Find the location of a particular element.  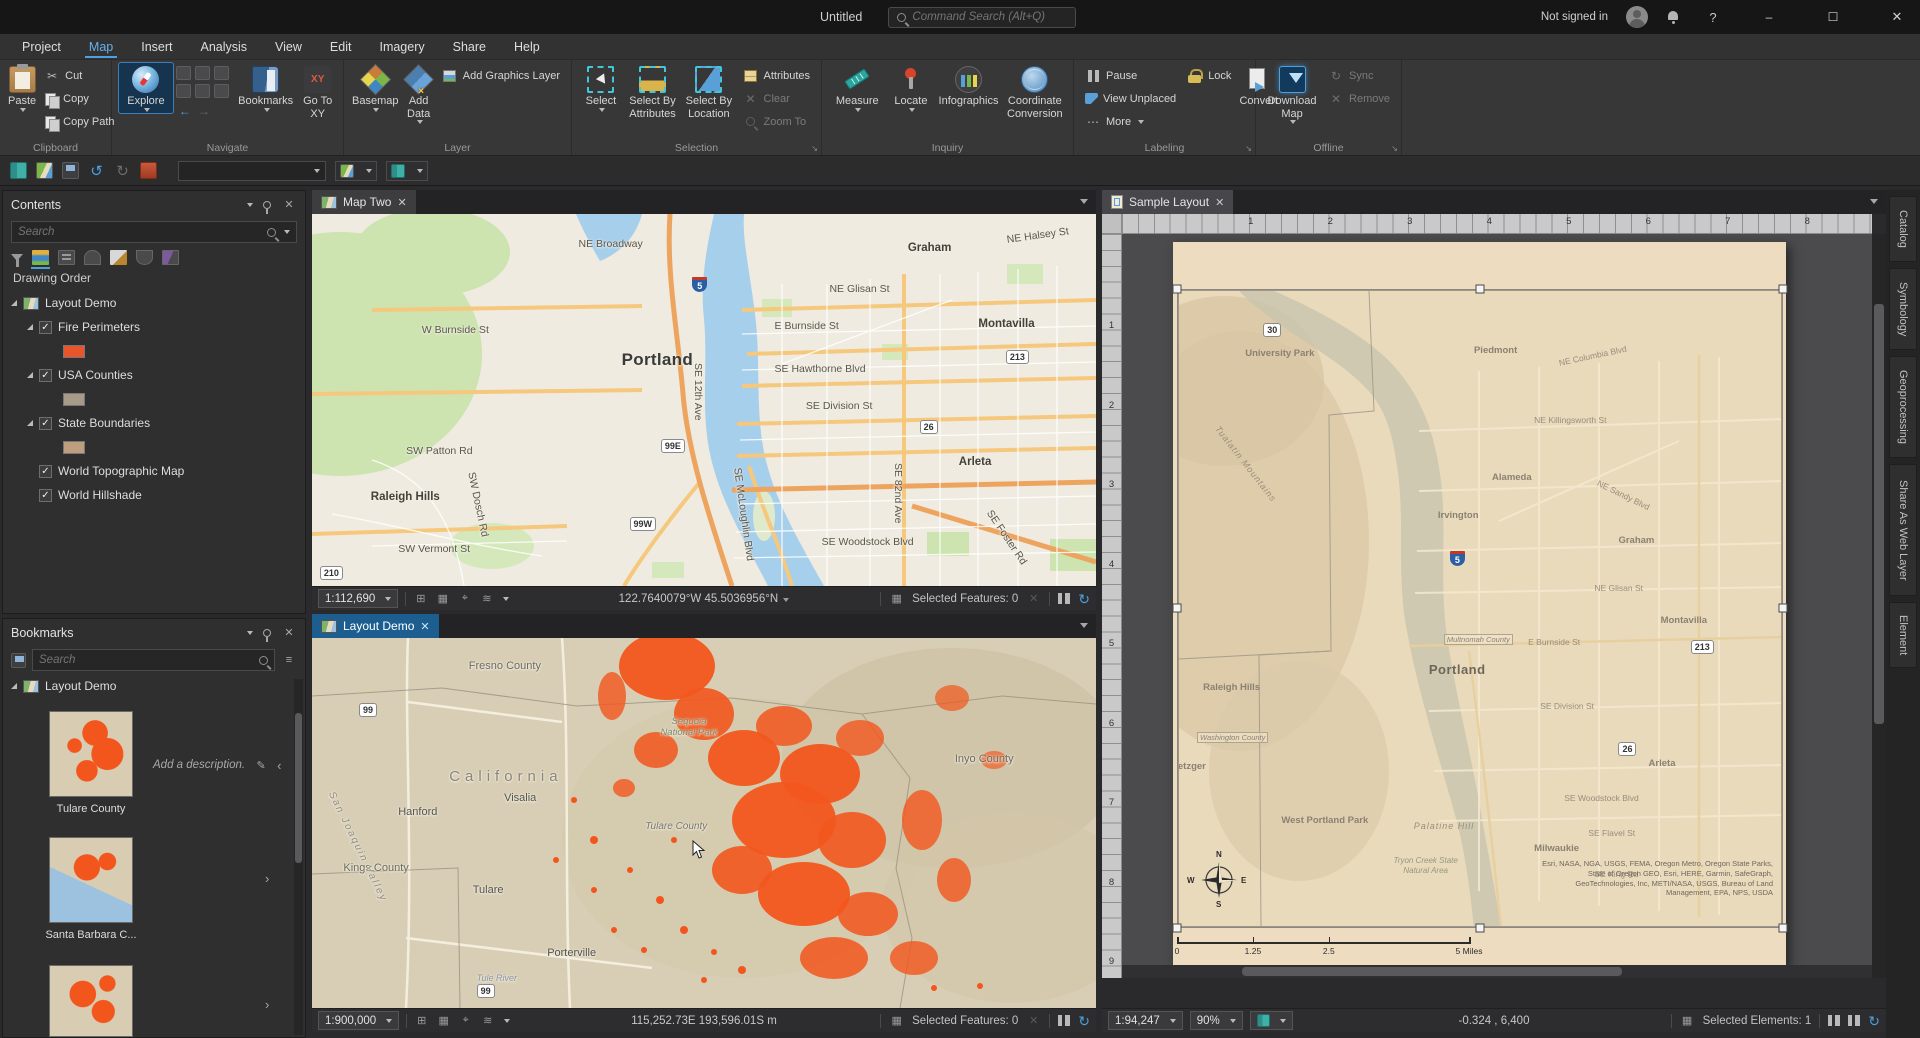

toc-layer-state-boundaries: ✓ State Boundaries is located at coordinates (158, 423).